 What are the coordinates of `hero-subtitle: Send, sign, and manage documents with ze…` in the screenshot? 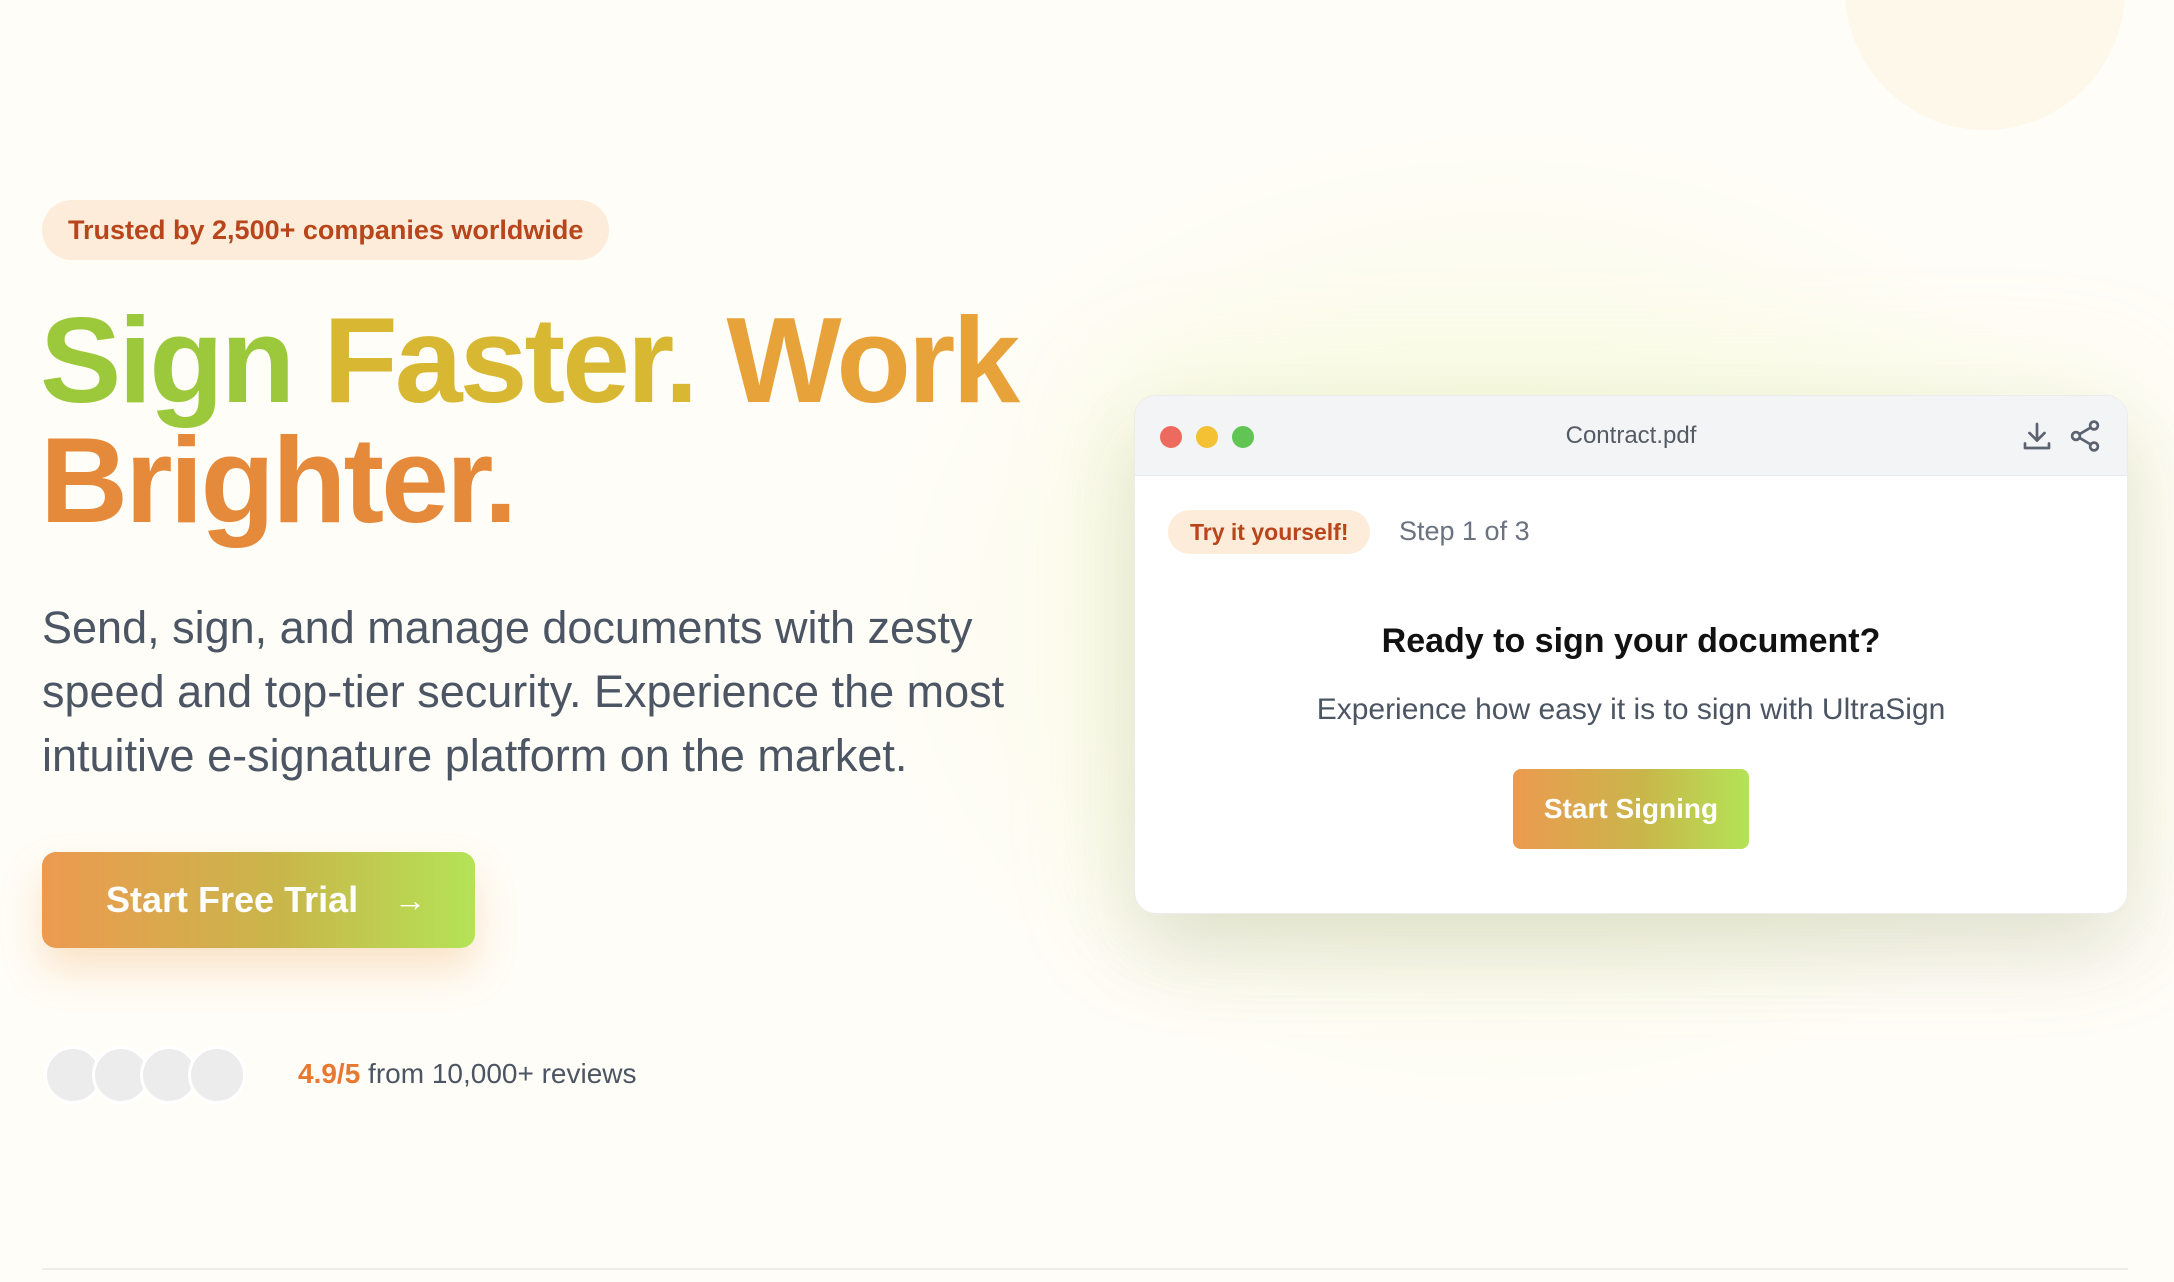 It's located at (523, 691).